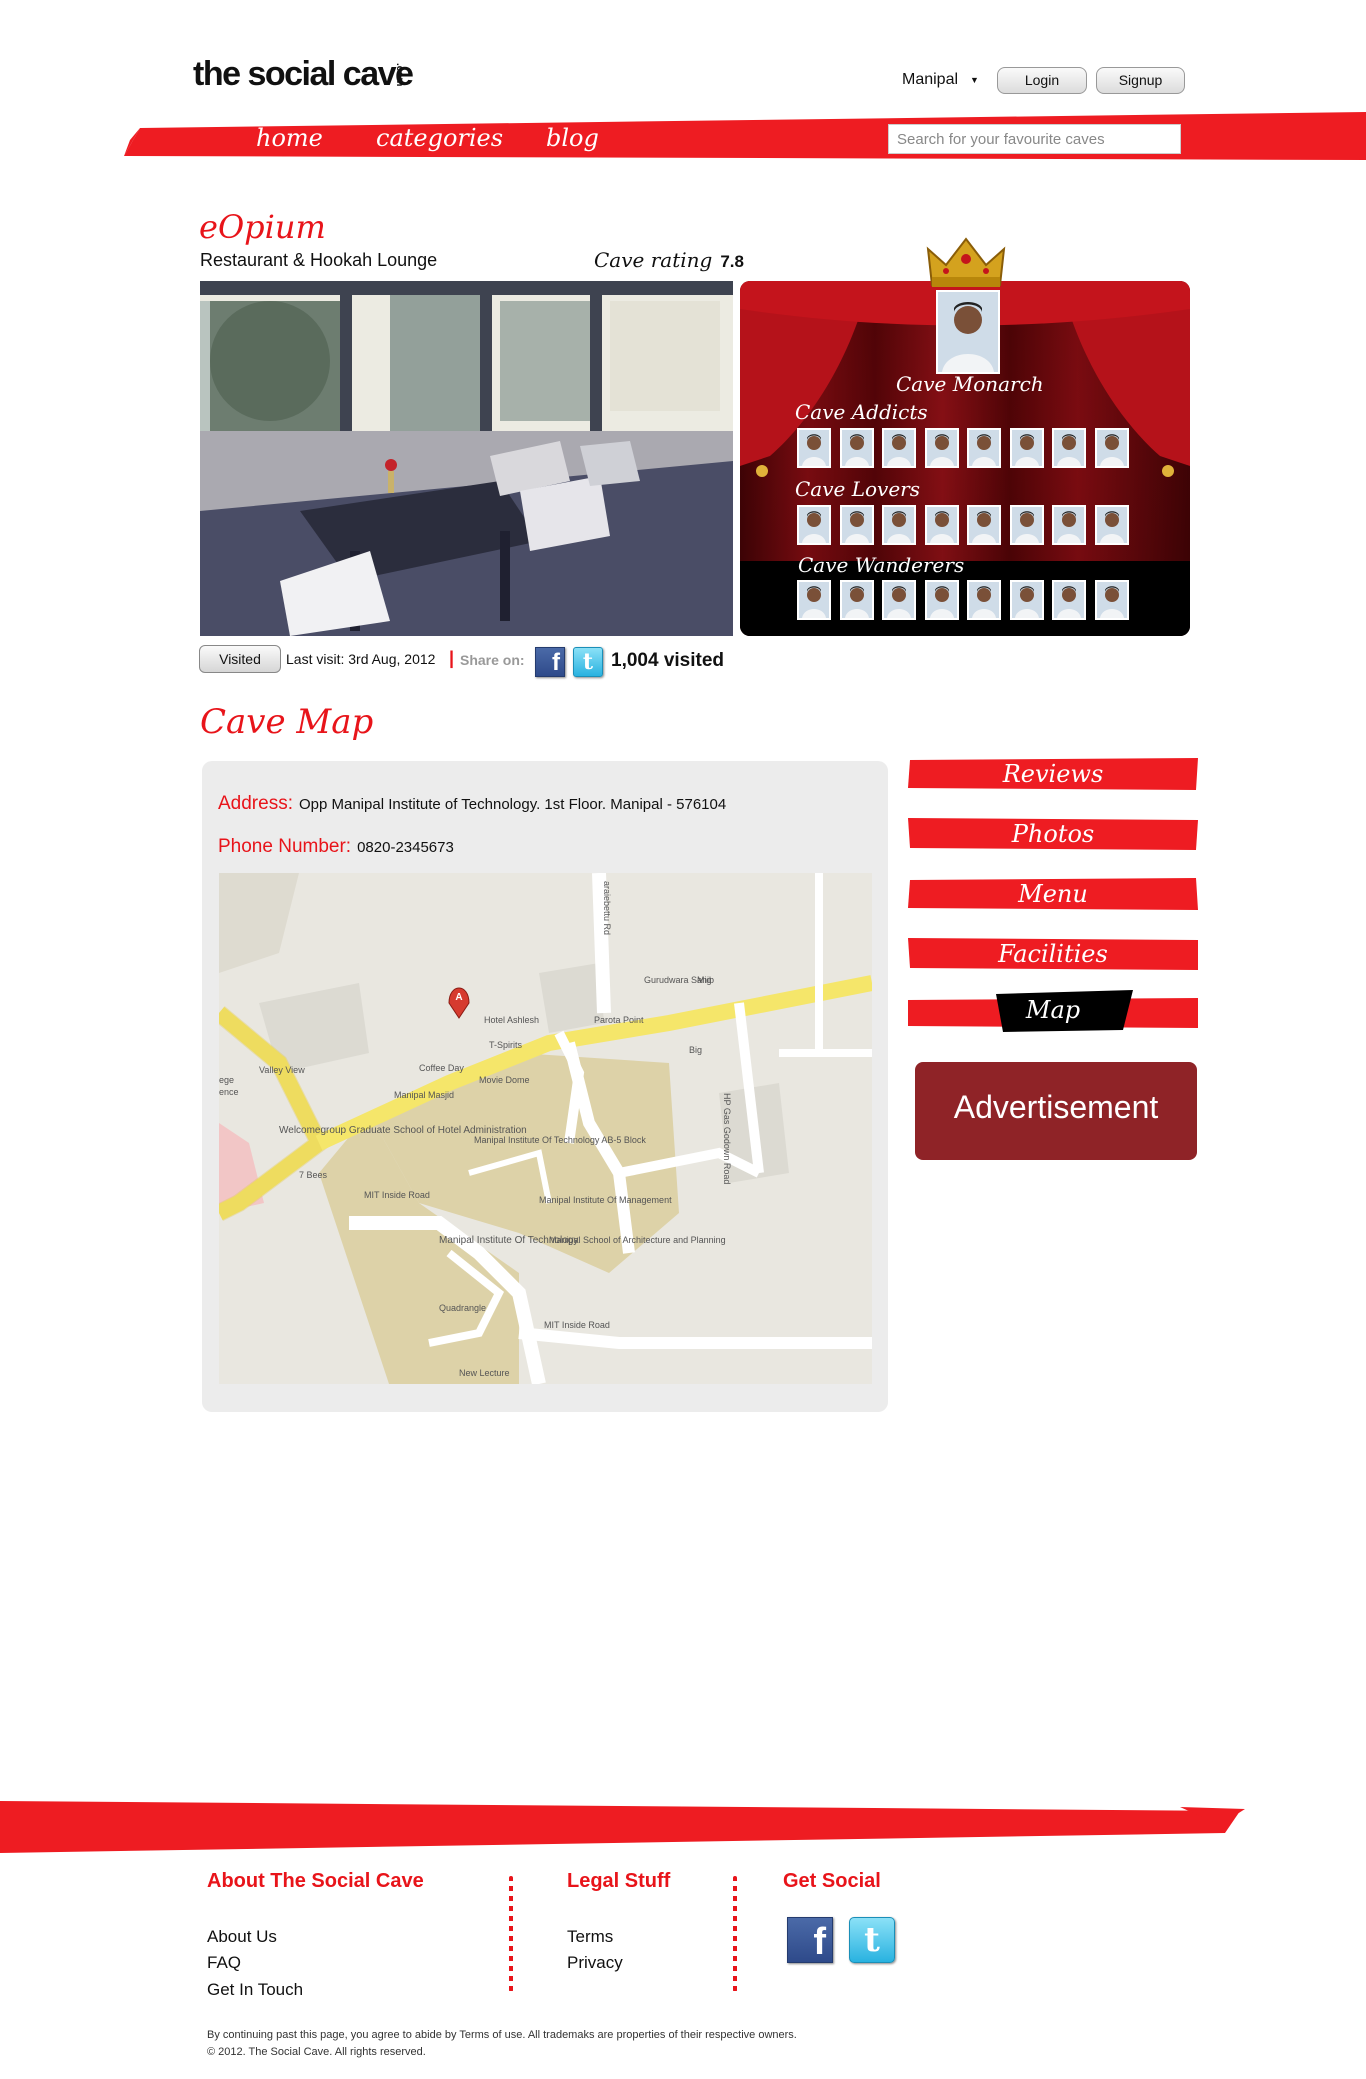  I want to click on logo-suffix: .com, so click(400, 75).